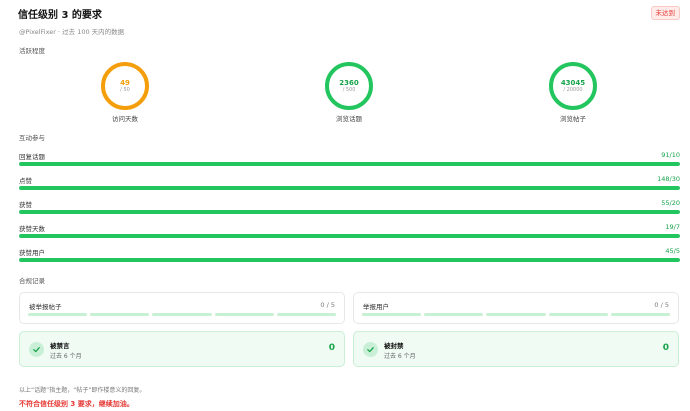 The width and height of the screenshot is (690, 411). Describe the element at coordinates (32, 281) in the screenshot. I see `compliance-section-label: 合规记录` at that location.